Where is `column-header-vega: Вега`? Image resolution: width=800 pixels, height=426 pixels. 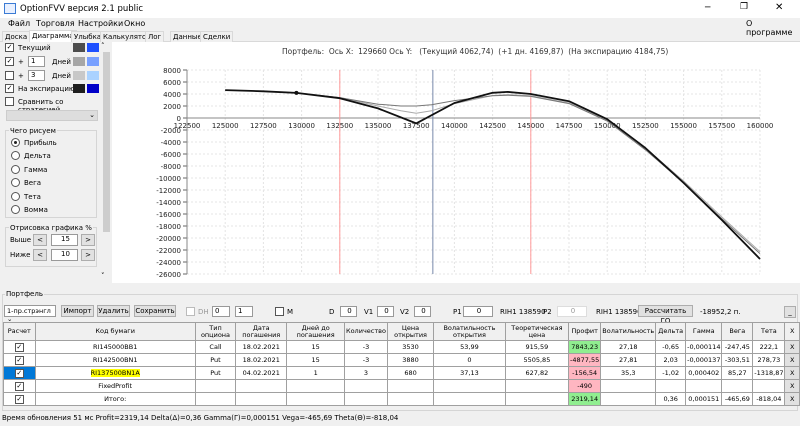
column-header-vega: Вега is located at coordinates (737, 331).